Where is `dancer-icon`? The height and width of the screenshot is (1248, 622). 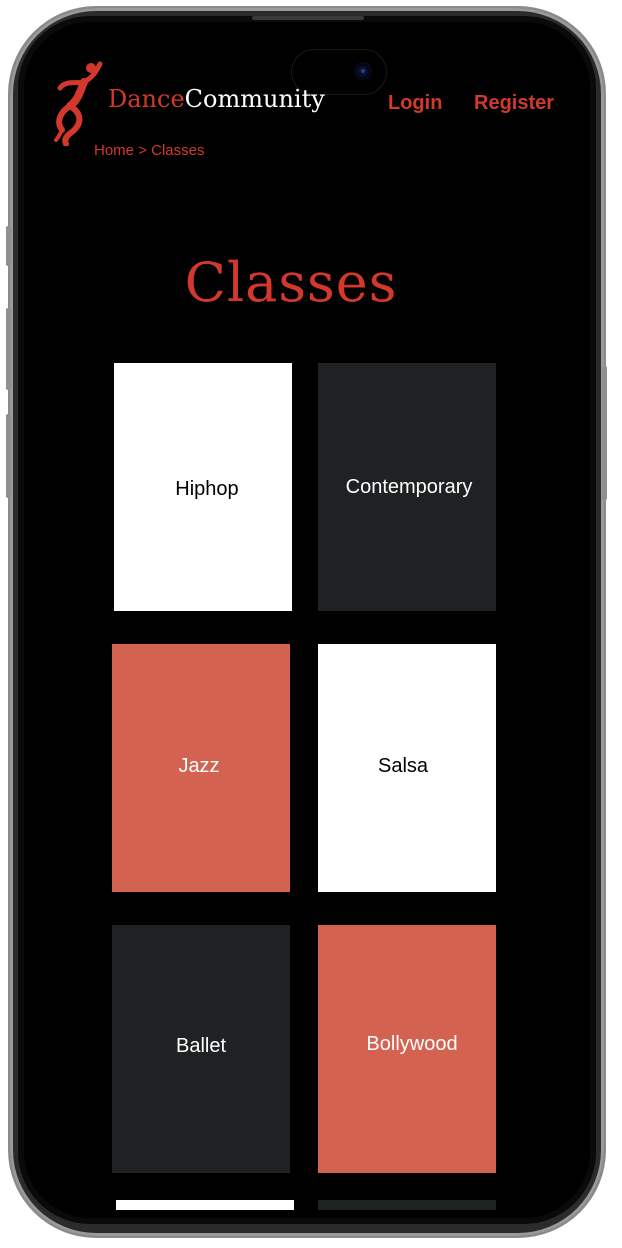 dancer-icon is located at coordinates (78, 103).